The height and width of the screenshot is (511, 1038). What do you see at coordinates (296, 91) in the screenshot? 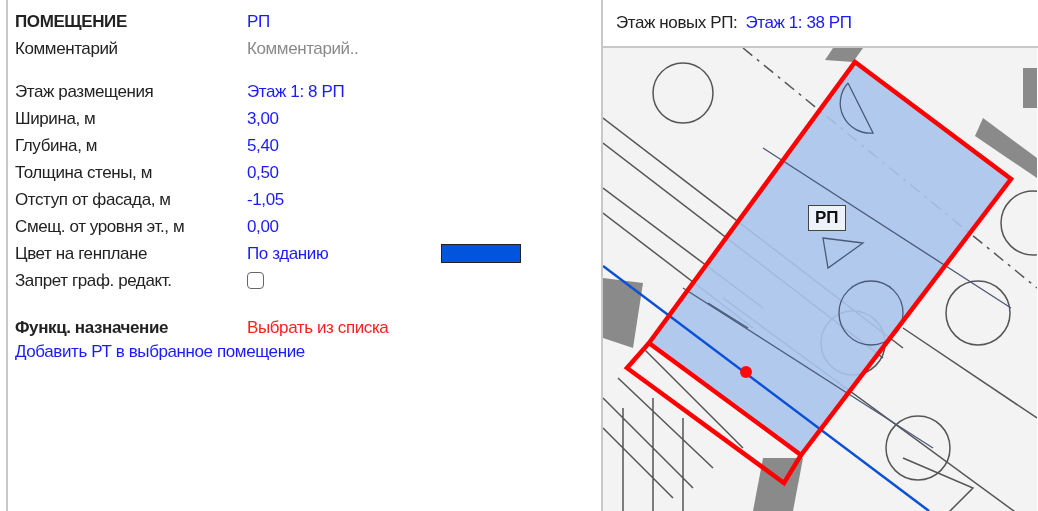
I see `property-value: Этаж 1: 8 РП` at bounding box center [296, 91].